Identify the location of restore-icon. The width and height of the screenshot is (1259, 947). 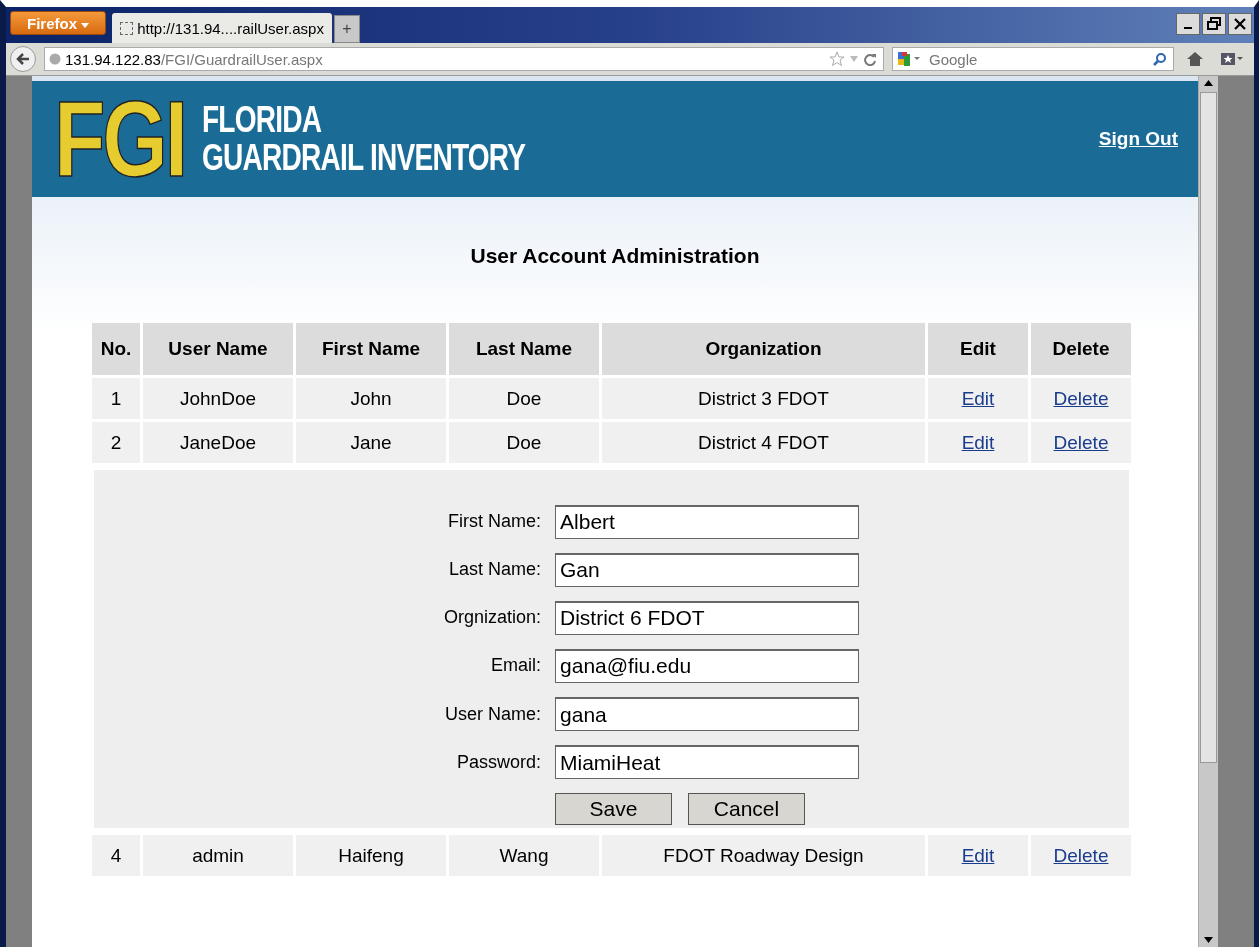
(1214, 24).